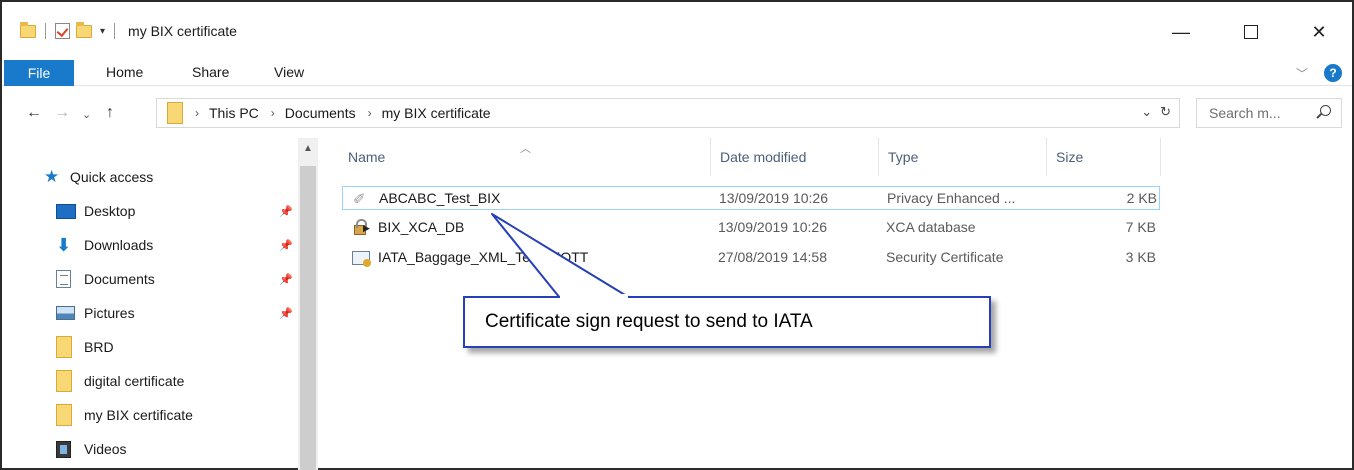 This screenshot has width=1354, height=470. What do you see at coordinates (62, 113) in the screenshot?
I see `forward-arrow-icon: →` at bounding box center [62, 113].